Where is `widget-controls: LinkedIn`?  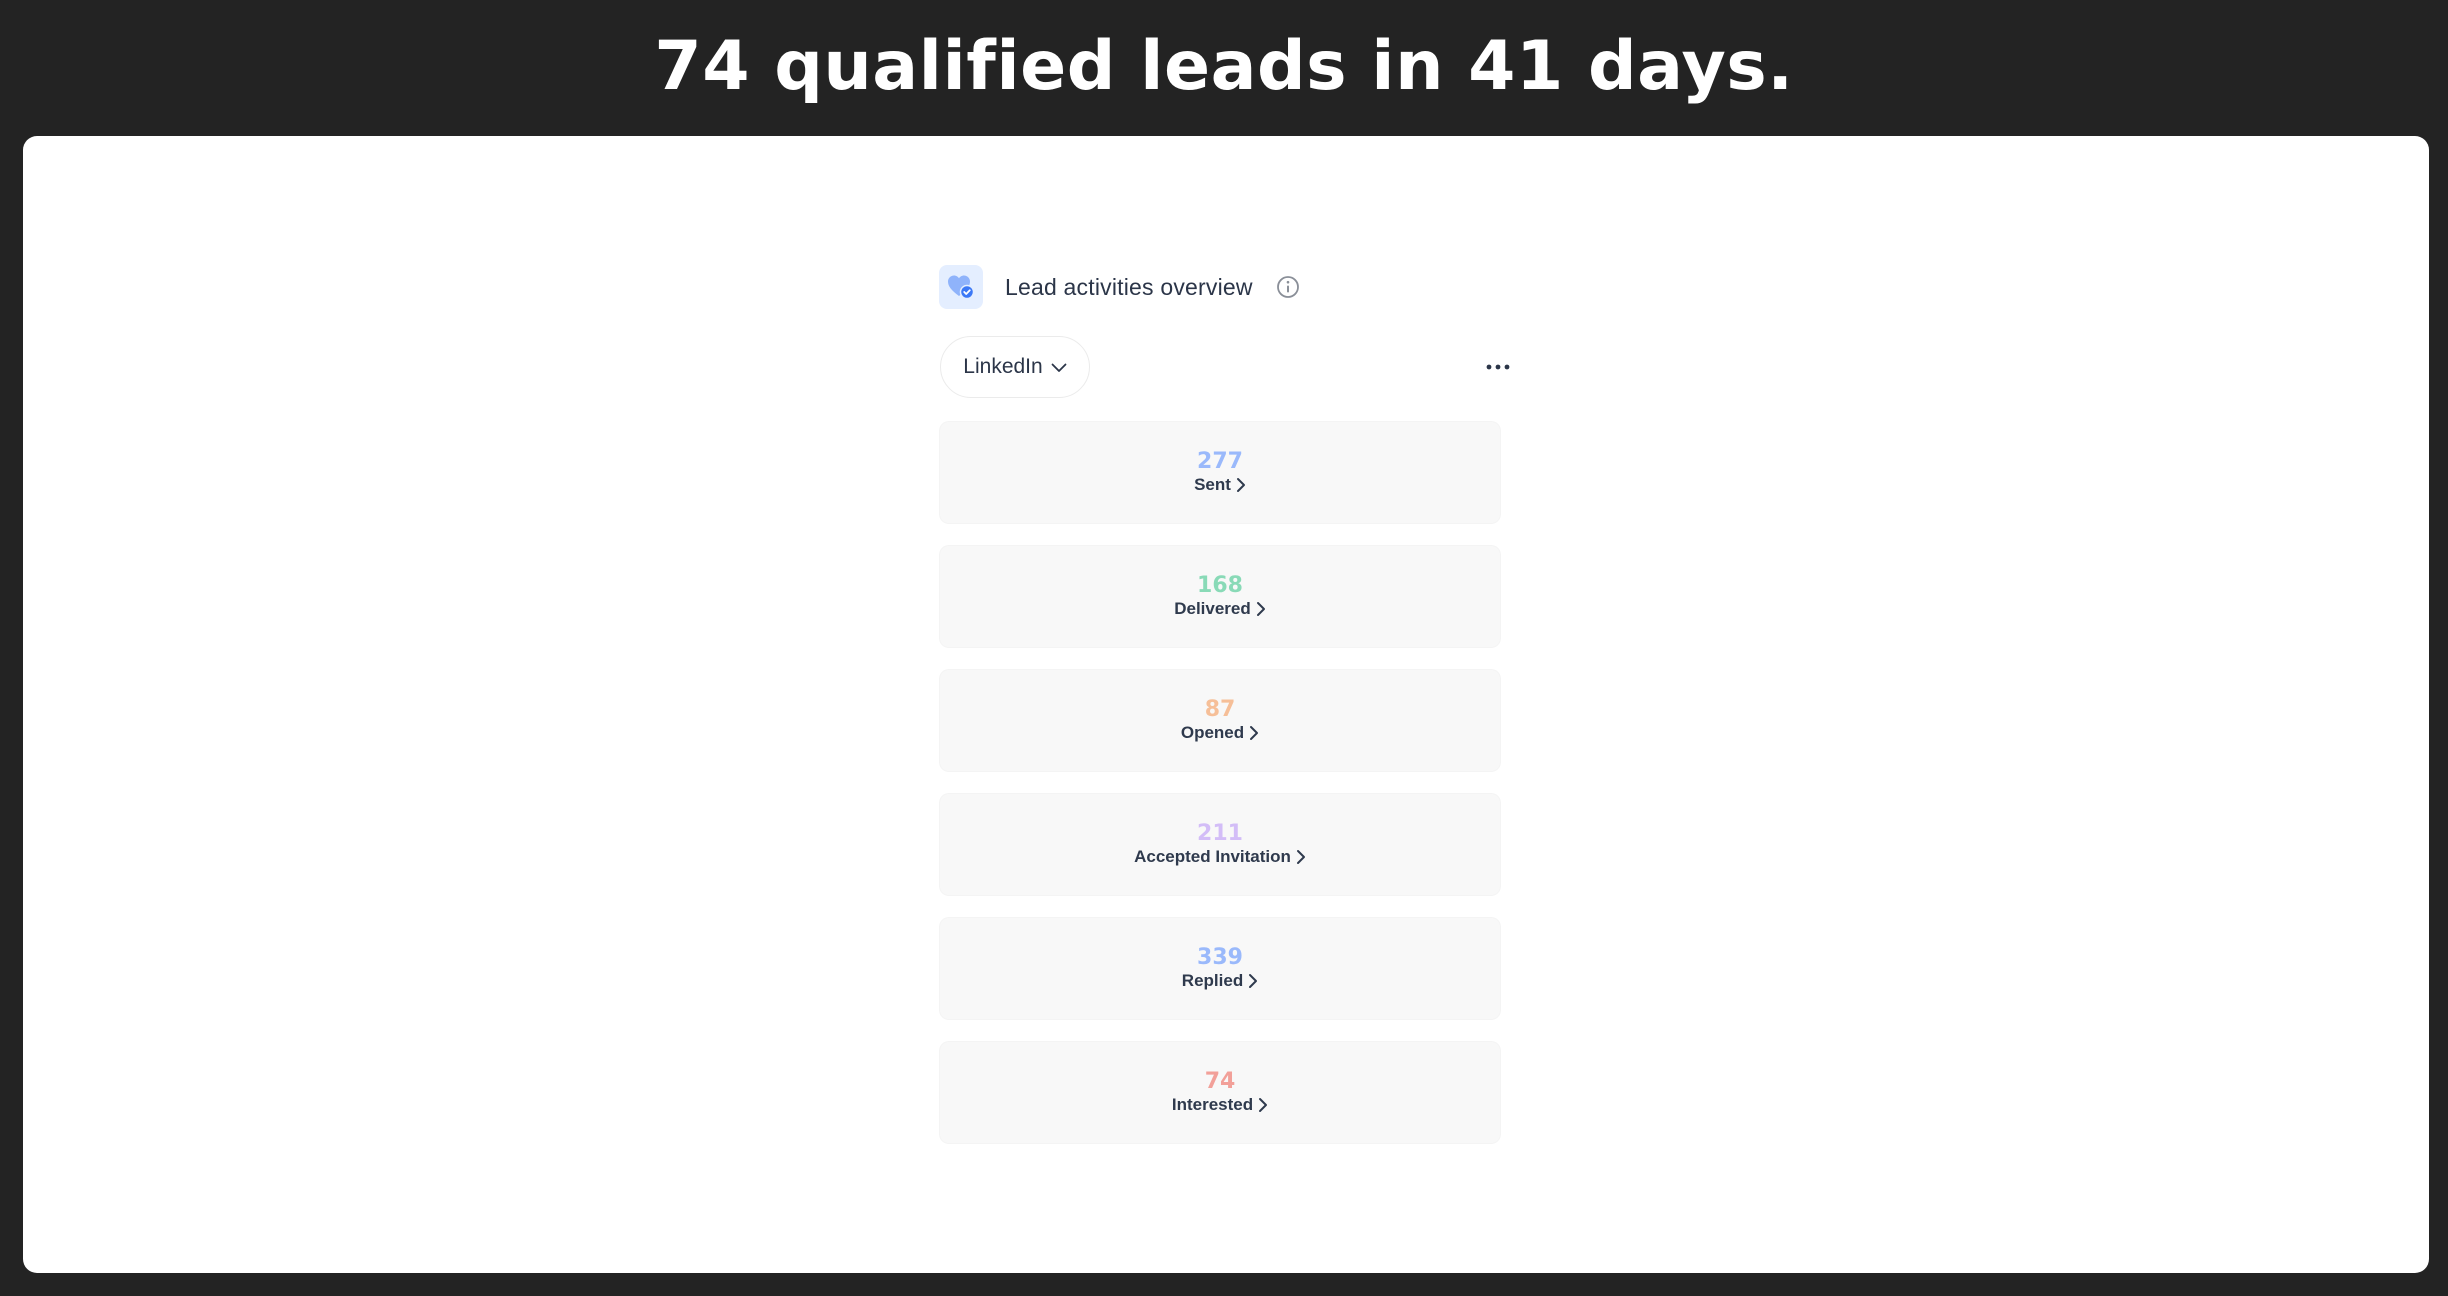 widget-controls: LinkedIn is located at coordinates (1231, 368).